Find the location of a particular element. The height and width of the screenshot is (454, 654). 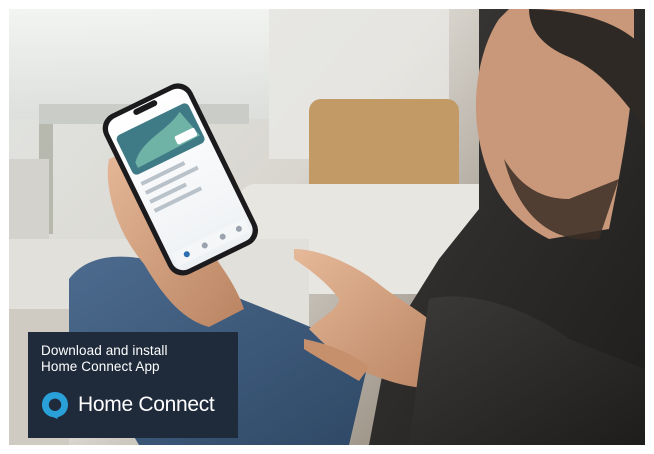

promo-line-2: Home Connect App is located at coordinates (100, 366).